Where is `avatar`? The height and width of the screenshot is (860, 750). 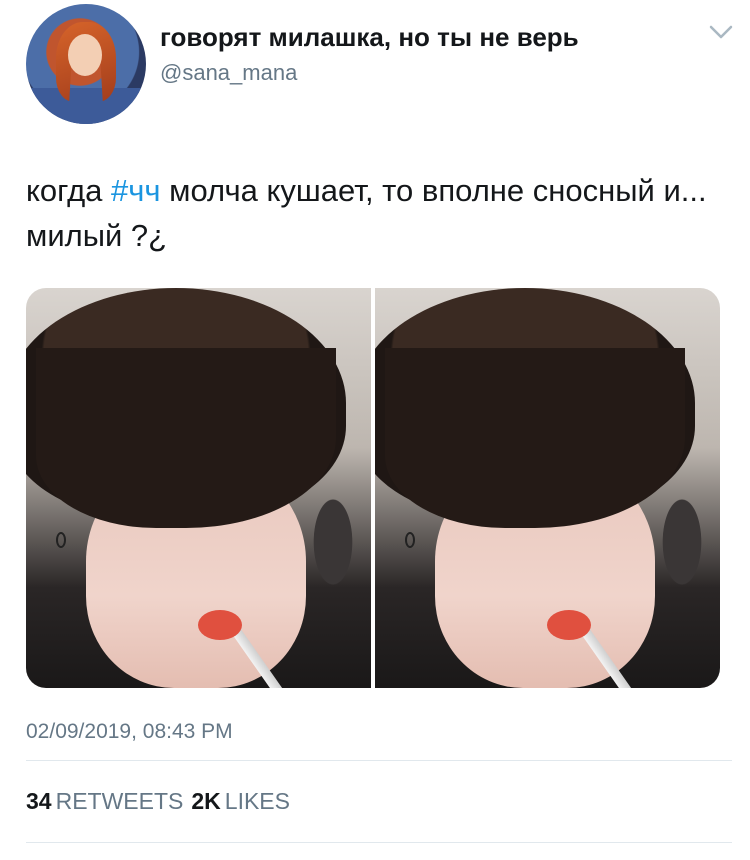 avatar is located at coordinates (86, 64).